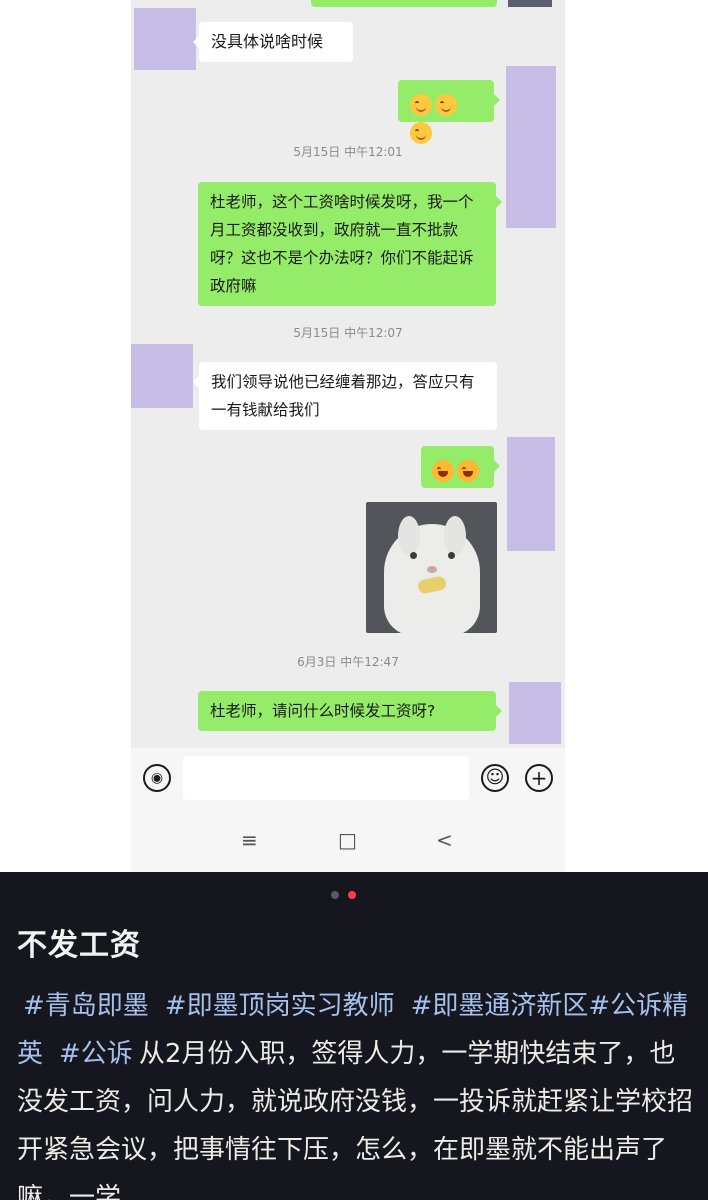 Image resolution: width=708 pixels, height=1200 pixels. I want to click on plus-icon: +, so click(539, 778).